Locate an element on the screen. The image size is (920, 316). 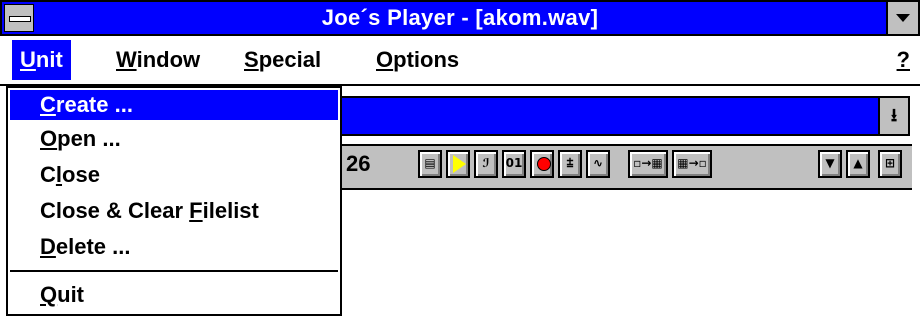
menu-window-mnemonic: W is located at coordinates (126, 59).